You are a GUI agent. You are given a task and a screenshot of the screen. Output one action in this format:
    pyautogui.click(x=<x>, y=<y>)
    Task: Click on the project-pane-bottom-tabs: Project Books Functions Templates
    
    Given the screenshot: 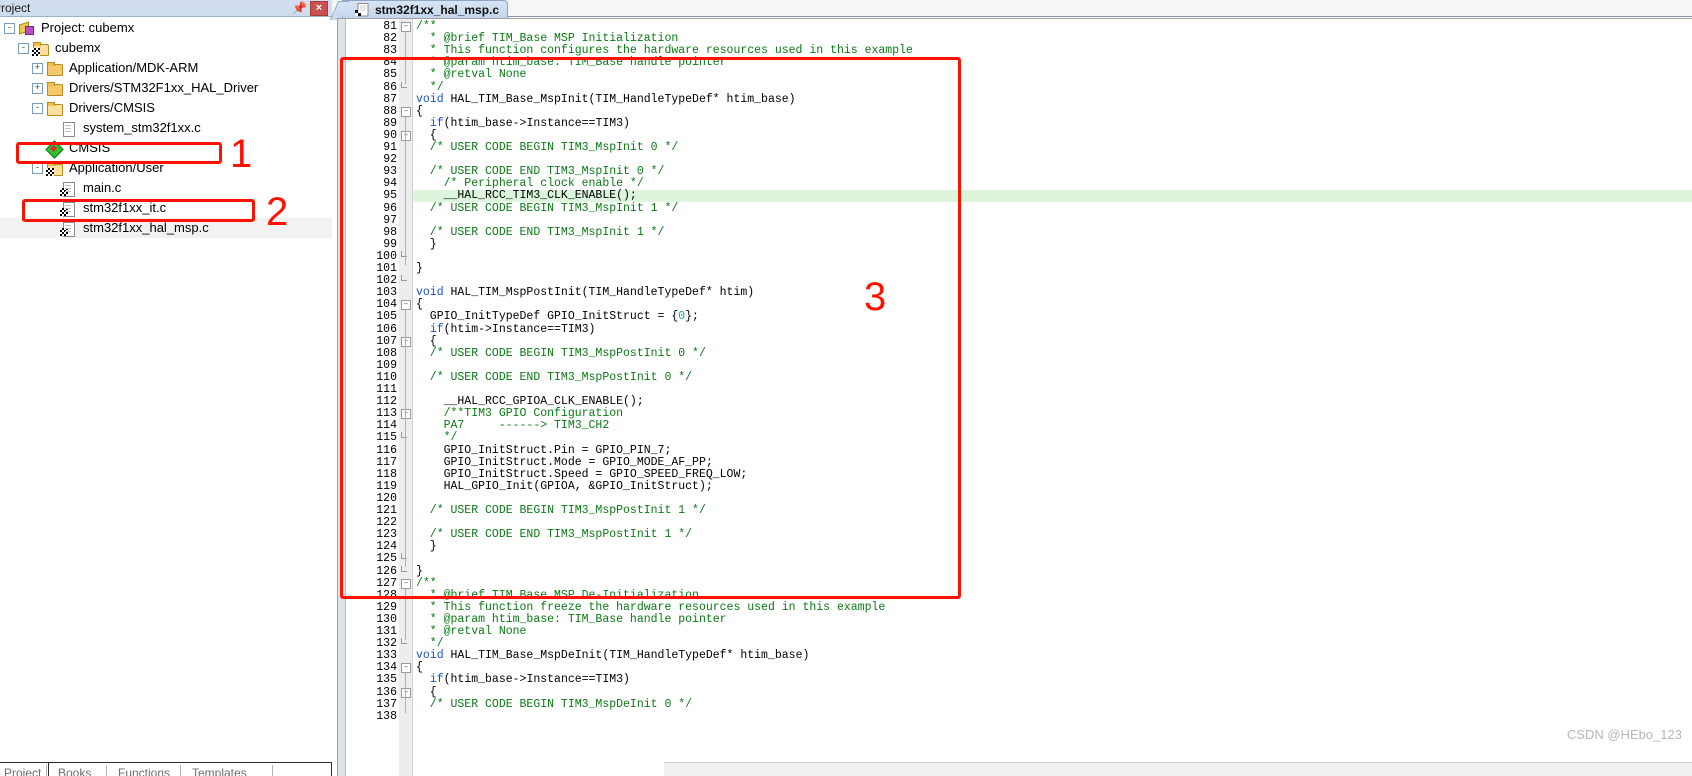 What is the action you would take?
    pyautogui.click(x=166, y=769)
    